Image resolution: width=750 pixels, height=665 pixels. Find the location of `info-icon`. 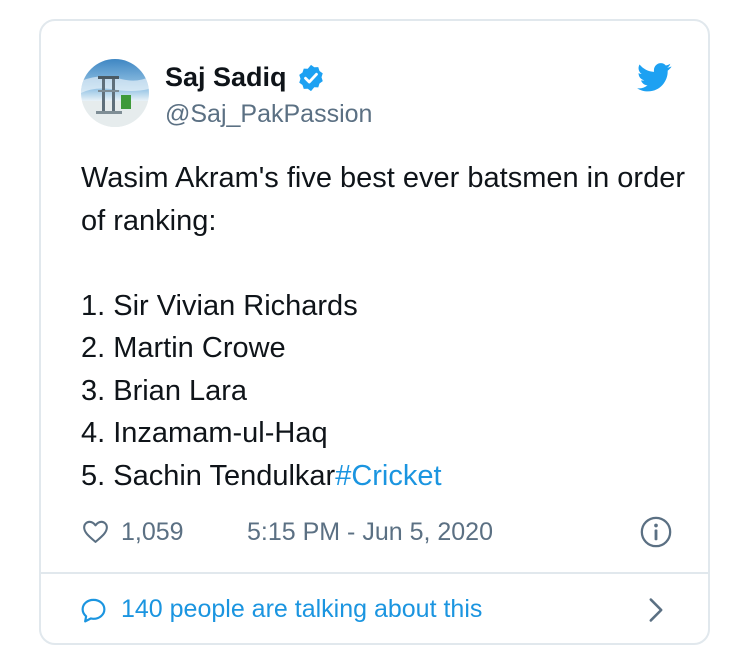

info-icon is located at coordinates (656, 532).